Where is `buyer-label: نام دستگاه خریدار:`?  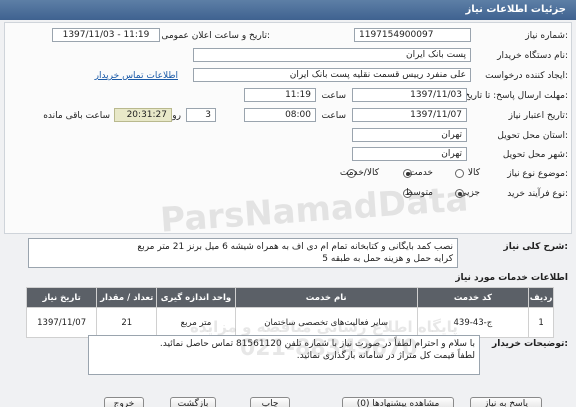
buyer-label: نام دستگاه خریدار: is located at coordinates (532, 56).